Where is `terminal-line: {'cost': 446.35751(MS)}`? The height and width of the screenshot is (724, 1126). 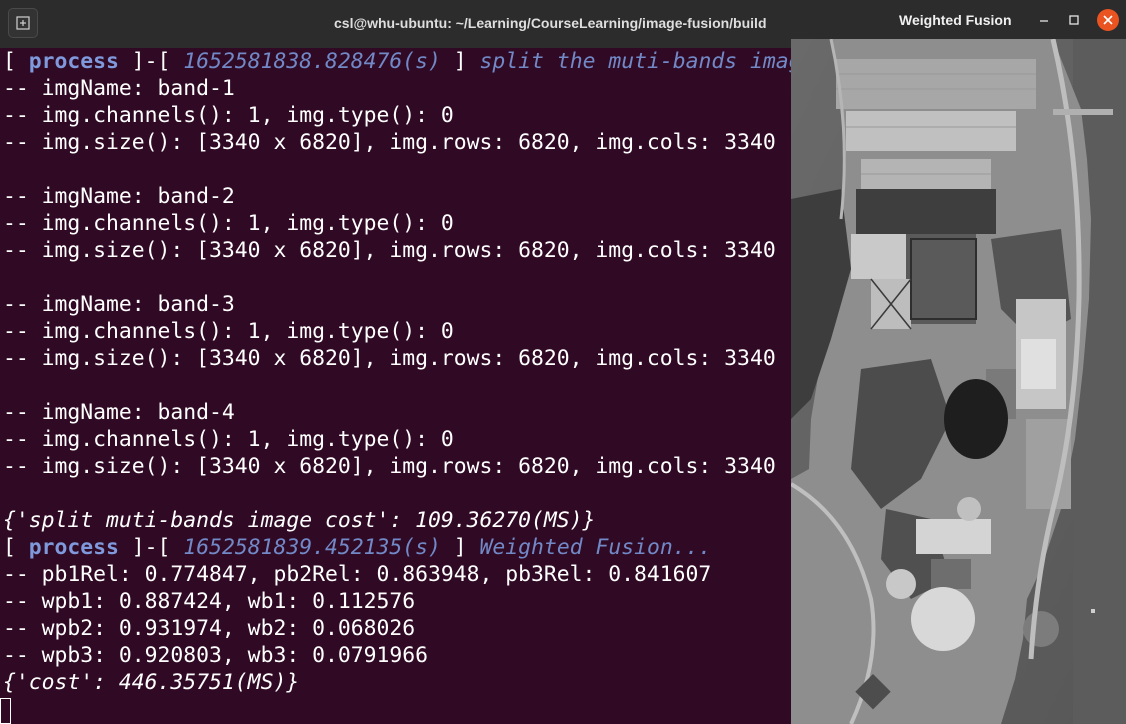
terminal-line: {'cost': 446.35751(MS)} is located at coordinates (151, 682).